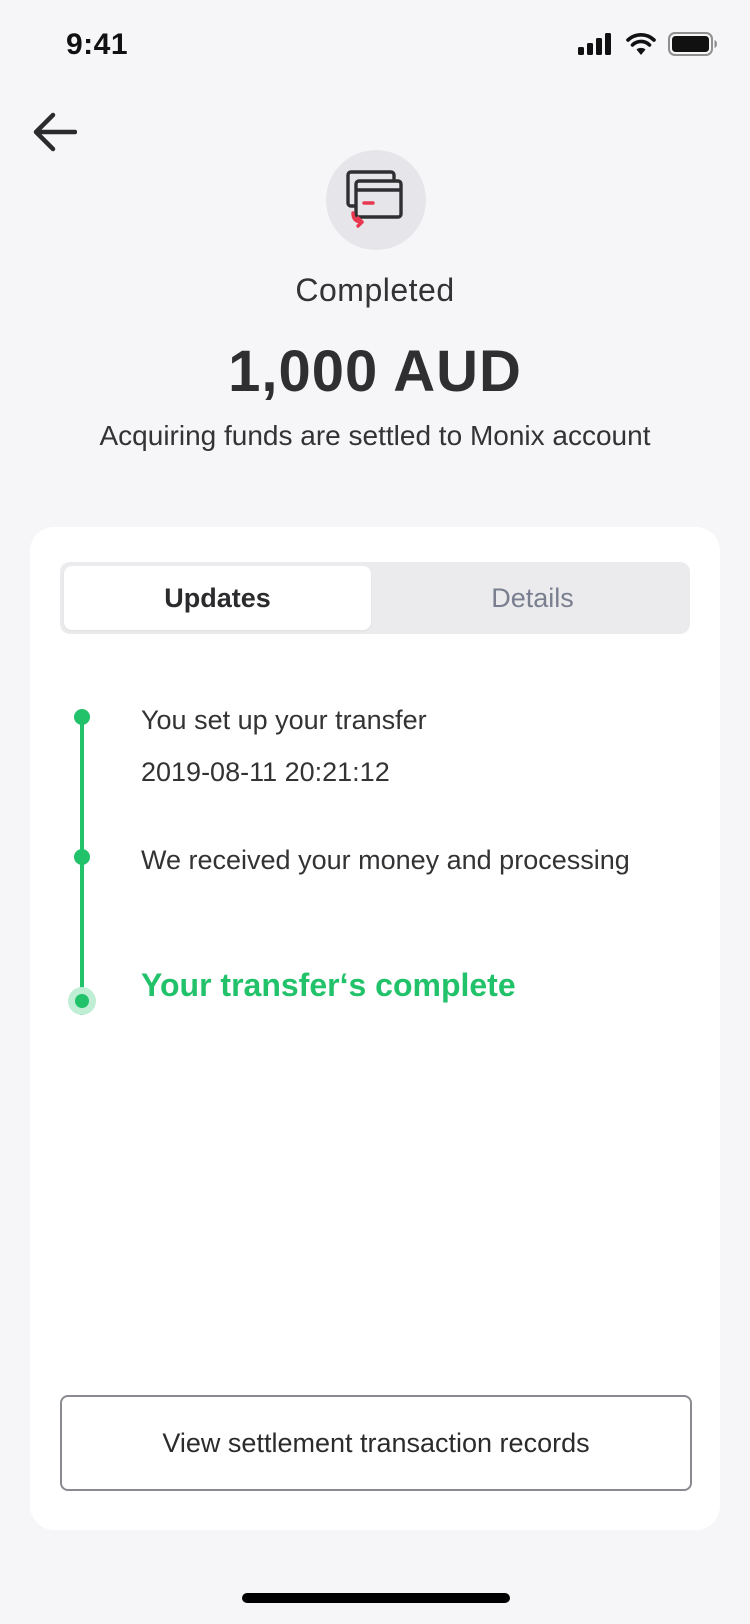 The image size is (750, 1624). I want to click on hero-icon-wrap, so click(376, 200).